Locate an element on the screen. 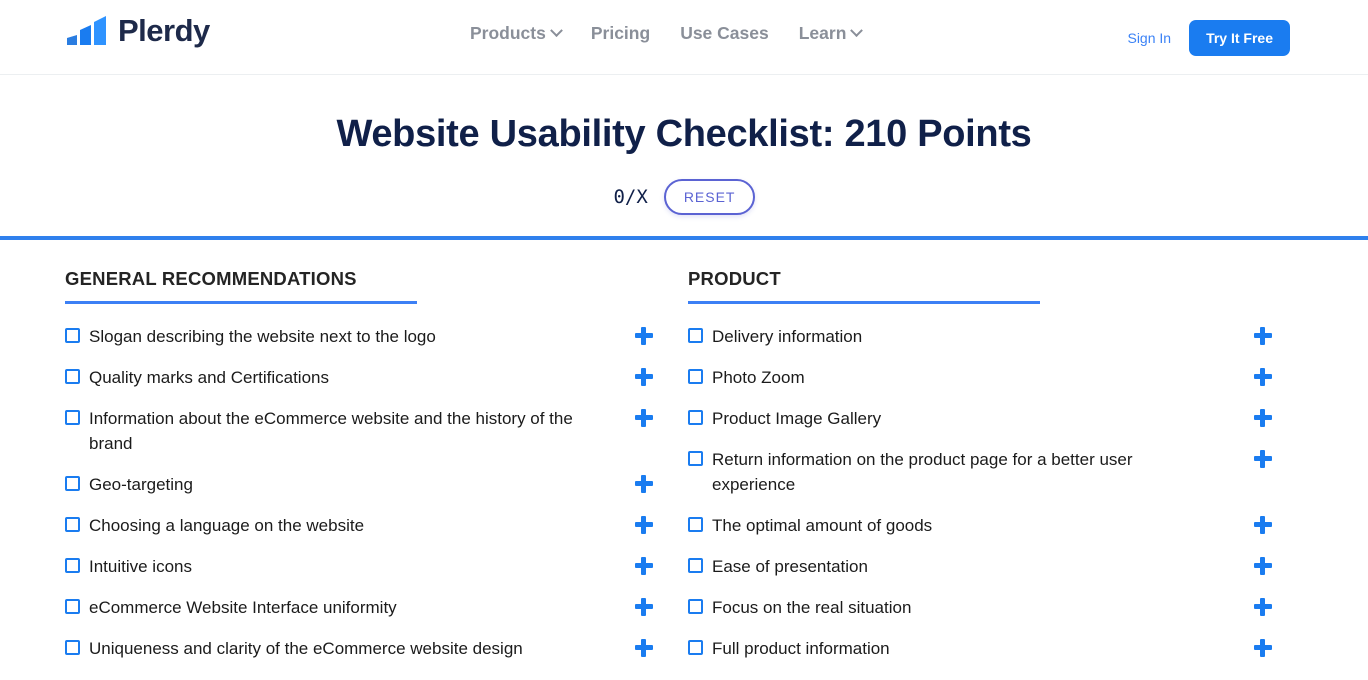 The height and width of the screenshot is (680, 1368). checklist-item-label: Product Image Gallery is located at coordinates (964, 418).